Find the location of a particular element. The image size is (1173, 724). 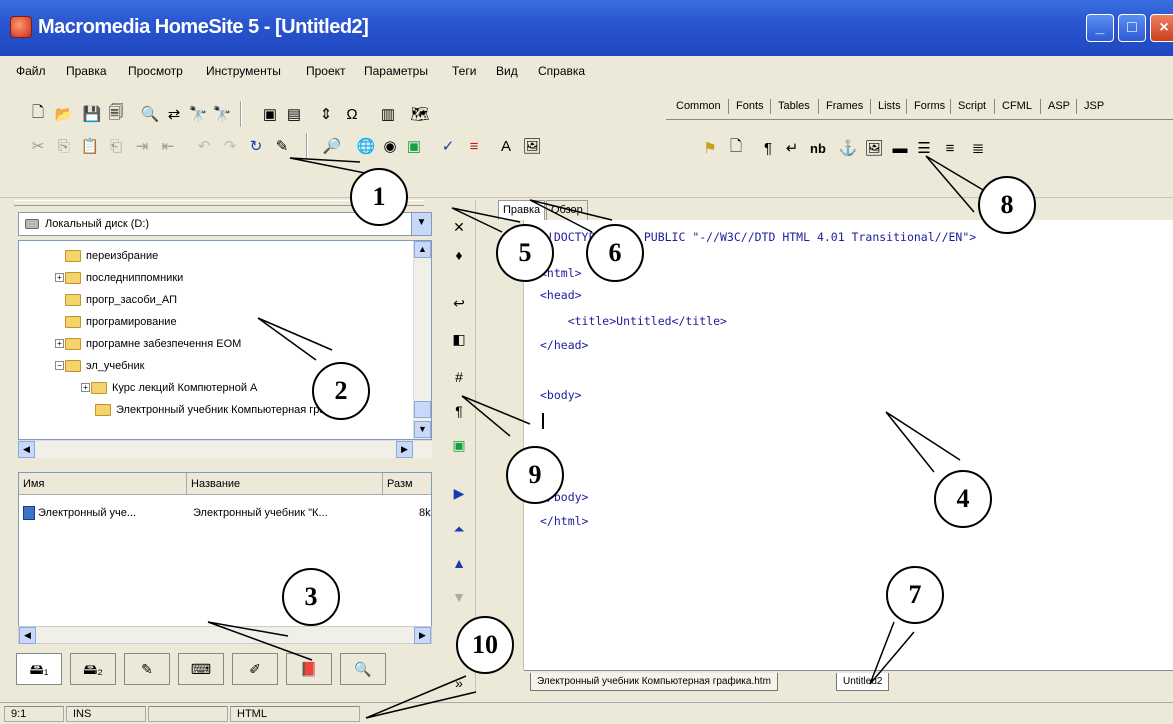

callout-4: 4 is located at coordinates (963, 499).